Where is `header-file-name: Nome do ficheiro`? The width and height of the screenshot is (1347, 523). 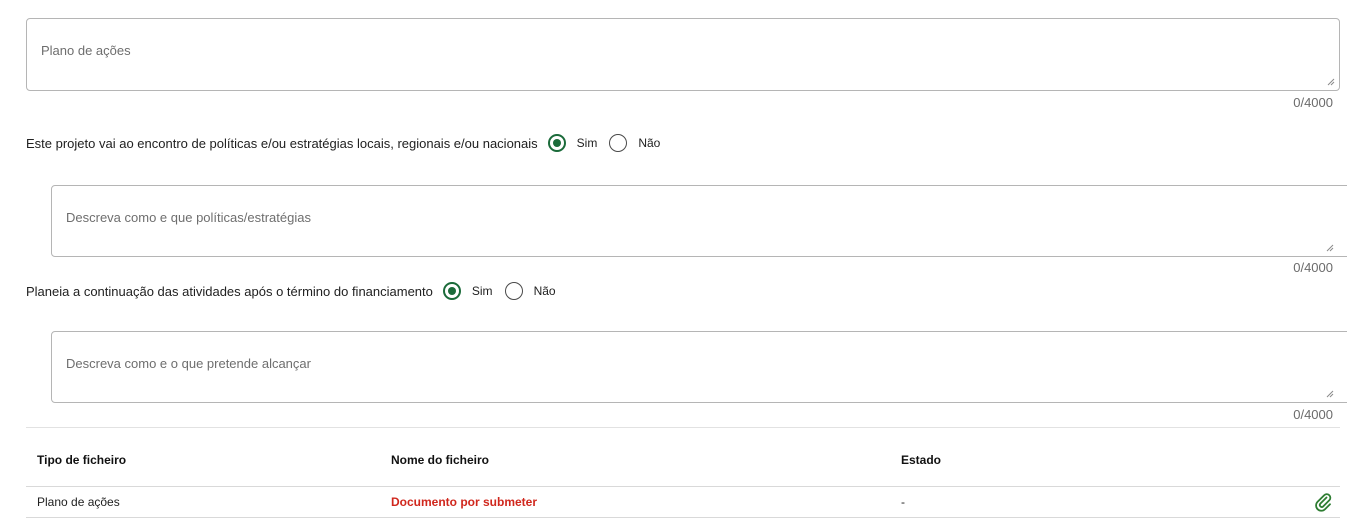
header-file-name: Nome do ficheiro is located at coordinates (440, 460).